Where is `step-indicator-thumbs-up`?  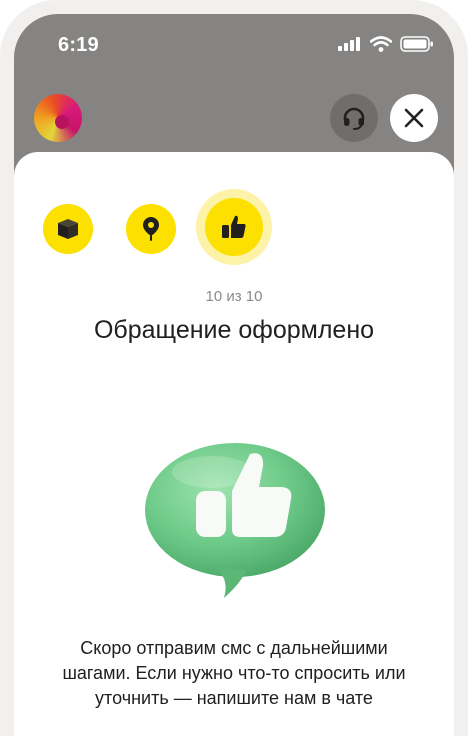
step-indicator-thumbs-up is located at coordinates (234, 227).